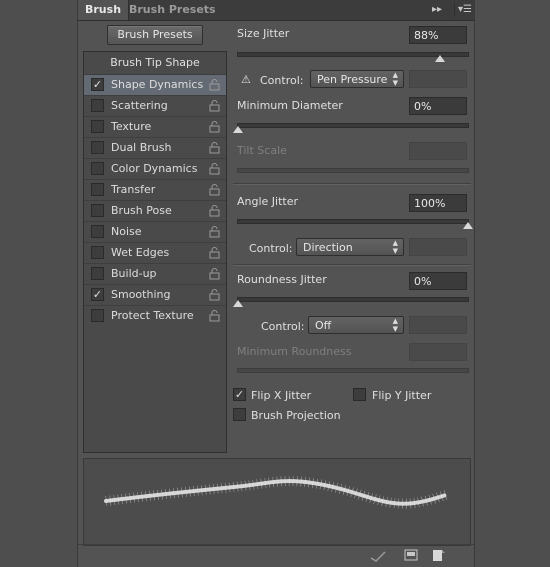 This screenshot has width=550, height=567. What do you see at coordinates (157, 84) in the screenshot?
I see `brush-option-label: Shape Dynamics` at bounding box center [157, 84].